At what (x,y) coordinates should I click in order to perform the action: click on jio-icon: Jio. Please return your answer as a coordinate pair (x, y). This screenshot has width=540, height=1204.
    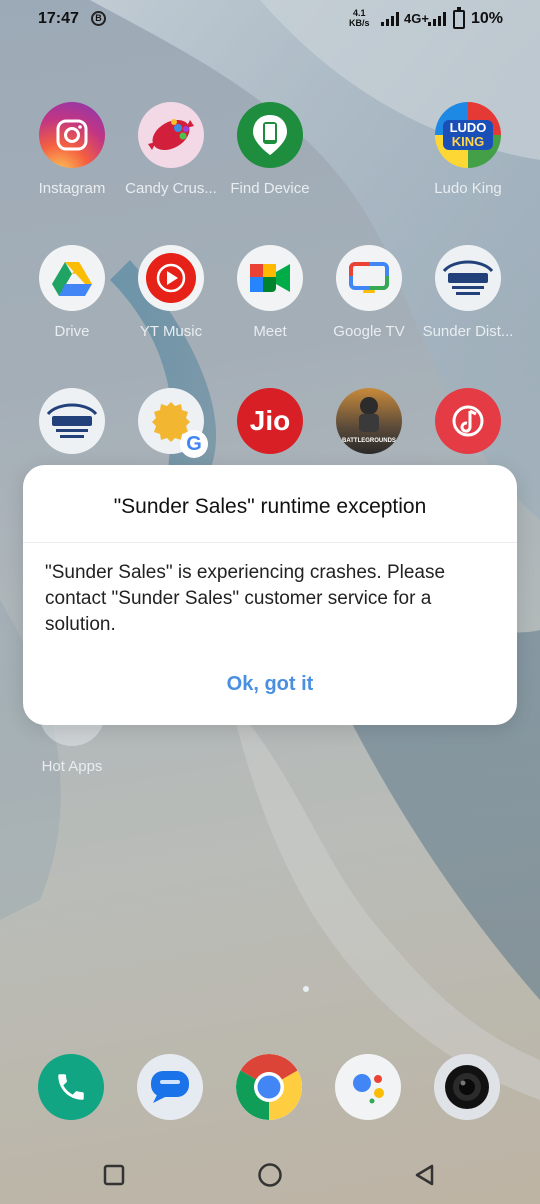
    Looking at the image, I should click on (270, 421).